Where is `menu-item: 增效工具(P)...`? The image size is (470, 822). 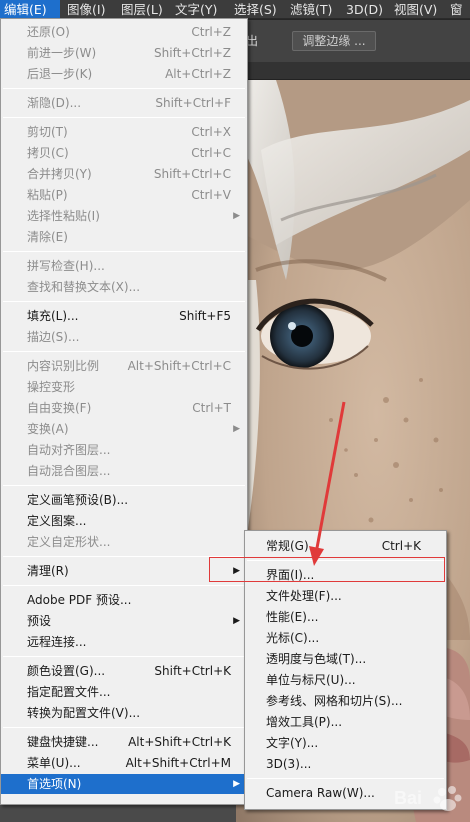
menu-item: 增效工具(P)... is located at coordinates (345, 722).